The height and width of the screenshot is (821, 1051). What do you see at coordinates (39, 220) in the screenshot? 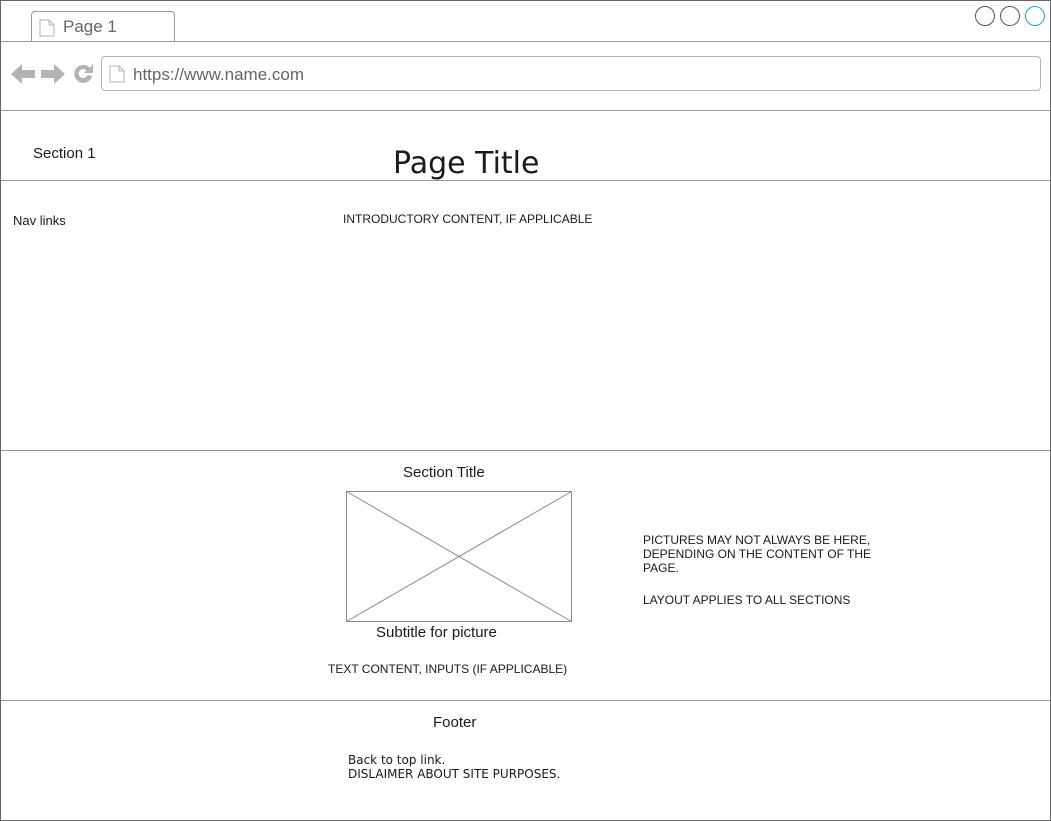
I see `nav-links: Nav links` at bounding box center [39, 220].